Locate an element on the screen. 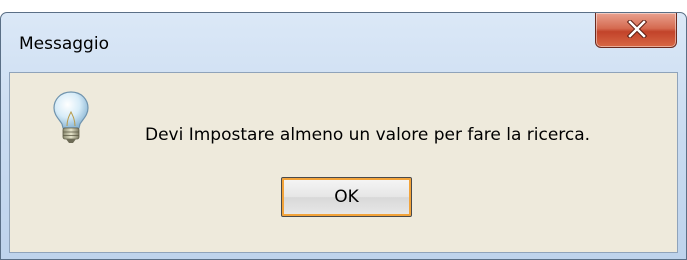 The image size is (687, 260). lightbulb-icon is located at coordinates (71, 120).